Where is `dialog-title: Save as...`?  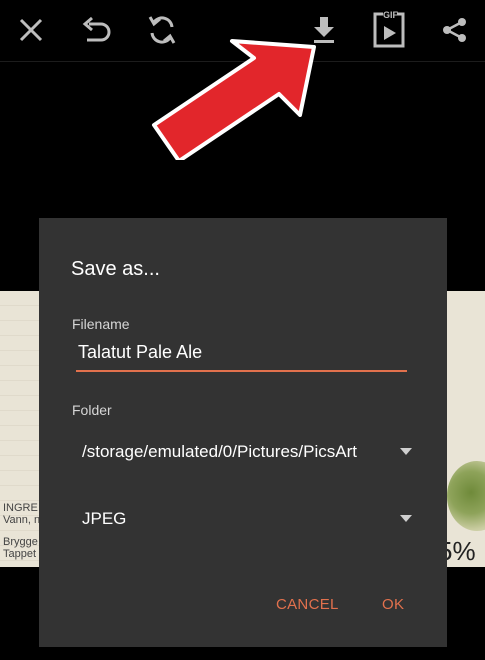
dialog-title: Save as... is located at coordinates (115, 269).